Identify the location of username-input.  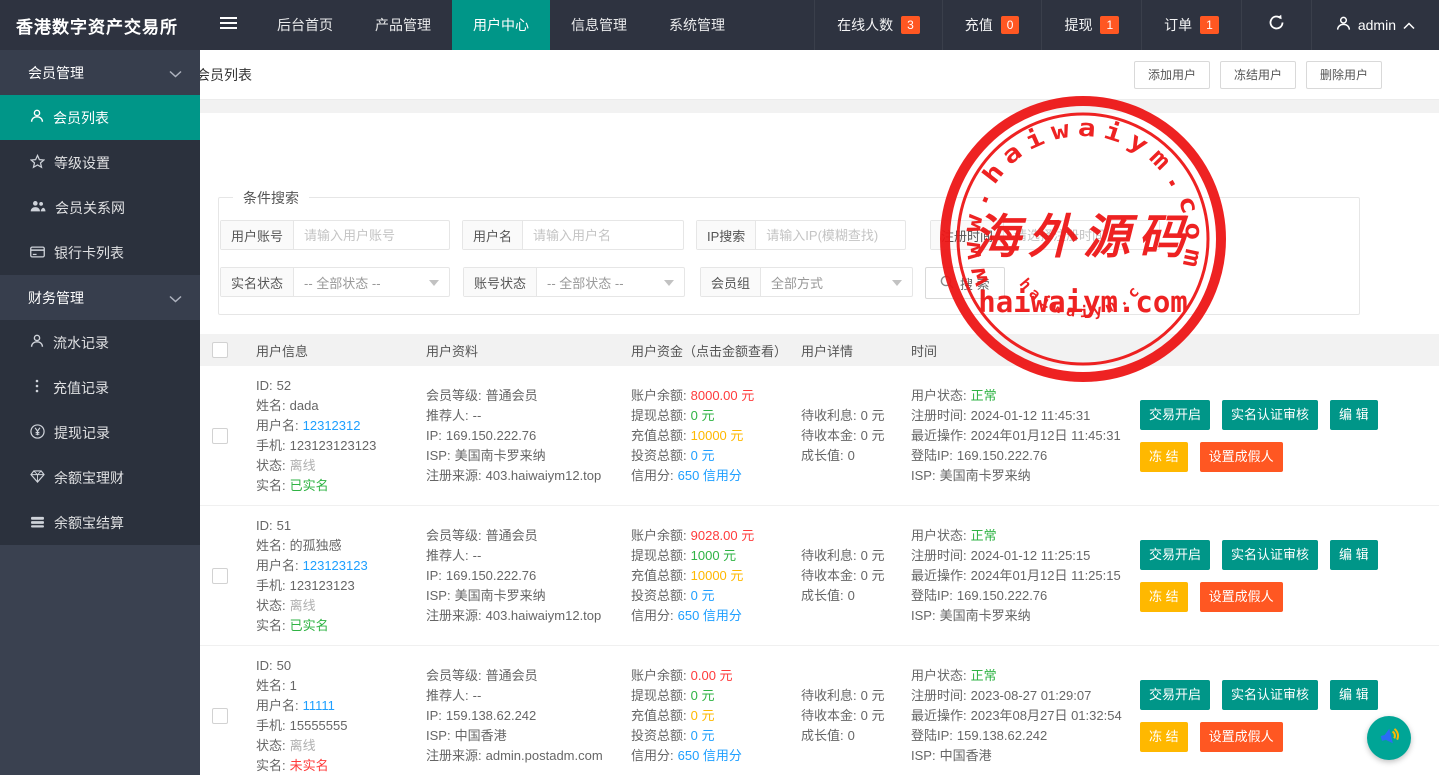
(603, 235).